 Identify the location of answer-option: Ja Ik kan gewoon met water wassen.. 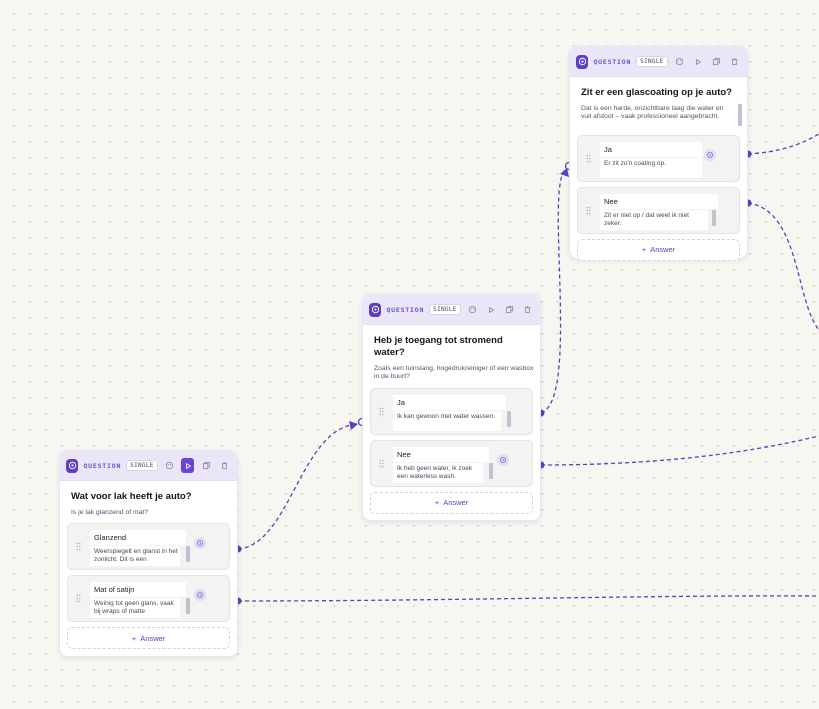
(451, 411).